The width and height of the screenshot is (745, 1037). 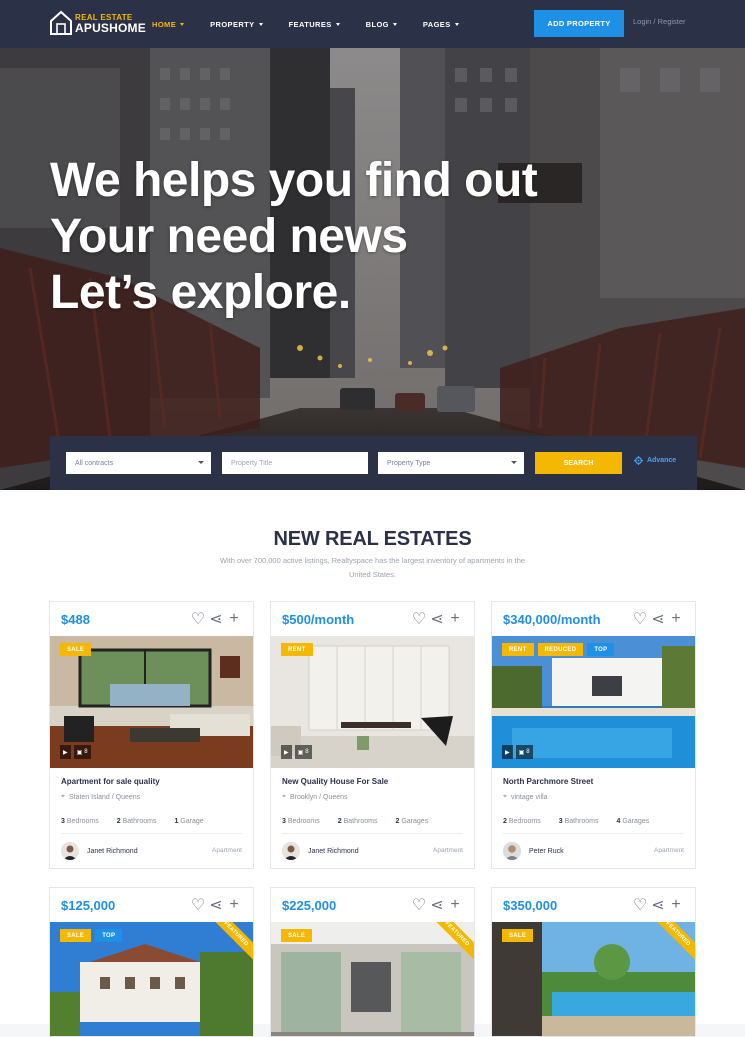 I want to click on property-card: $125,000 ♡ ⋖ + SALE TOP FEATURED, so click(x=151, y=962).